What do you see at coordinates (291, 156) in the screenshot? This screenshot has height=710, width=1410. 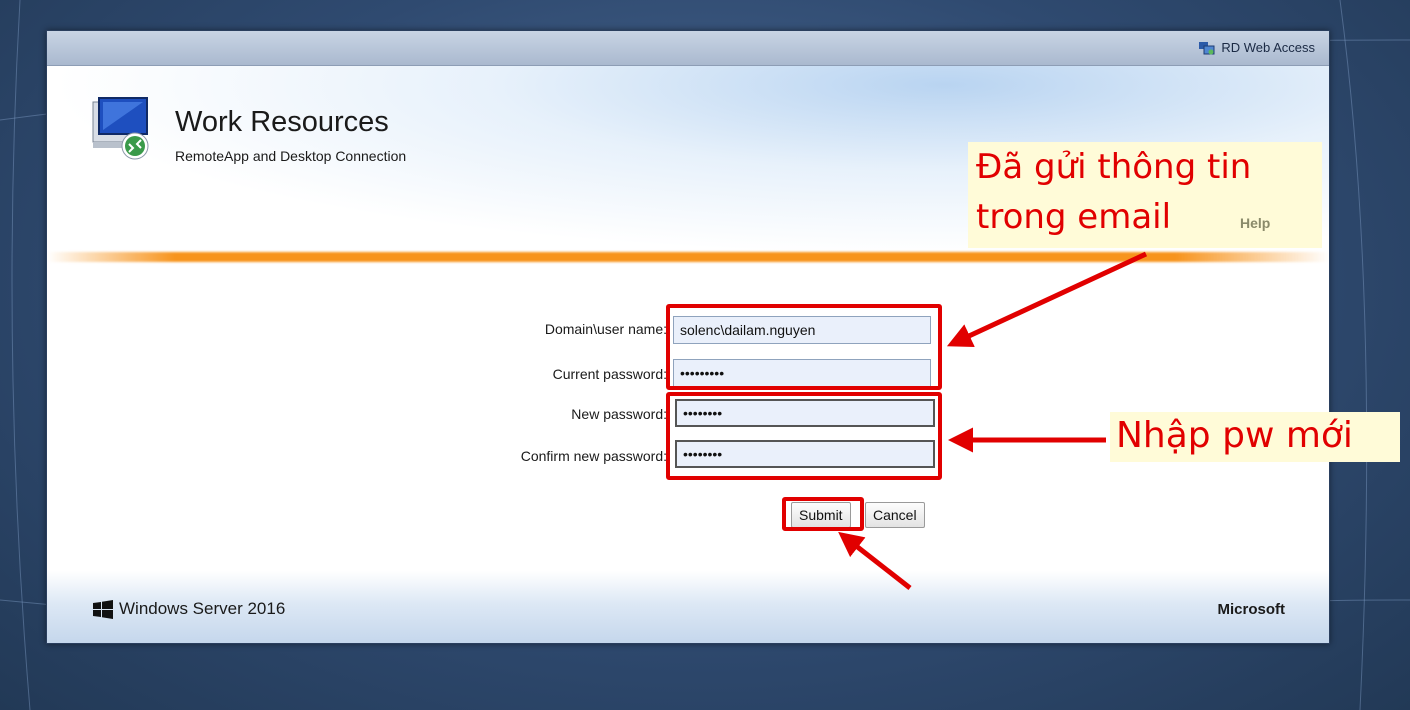 I see `page-subtitle: RemoteApp and Desktop Connection` at bounding box center [291, 156].